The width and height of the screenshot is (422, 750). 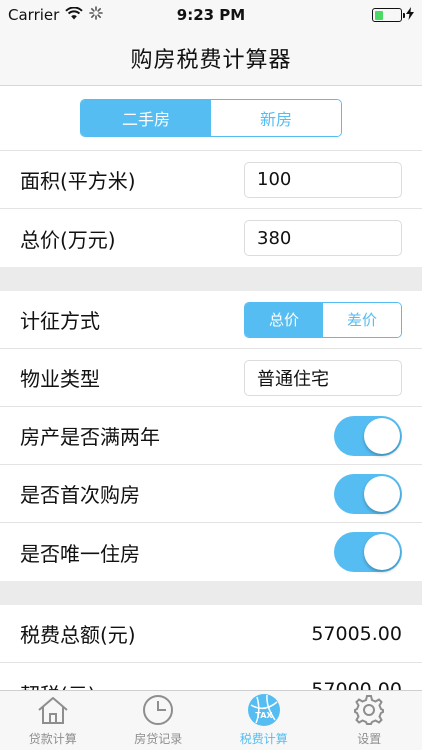 I want to click on tab-loan-calc: 贷款计算, so click(x=53, y=720).